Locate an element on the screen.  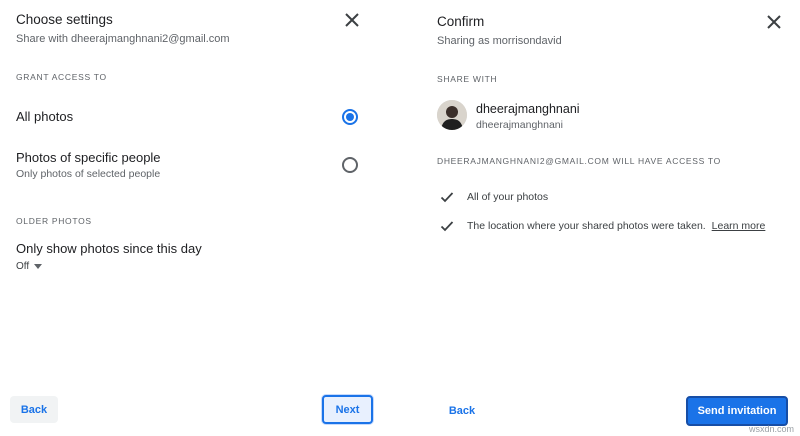
next-button: Next is located at coordinates (347, 409).